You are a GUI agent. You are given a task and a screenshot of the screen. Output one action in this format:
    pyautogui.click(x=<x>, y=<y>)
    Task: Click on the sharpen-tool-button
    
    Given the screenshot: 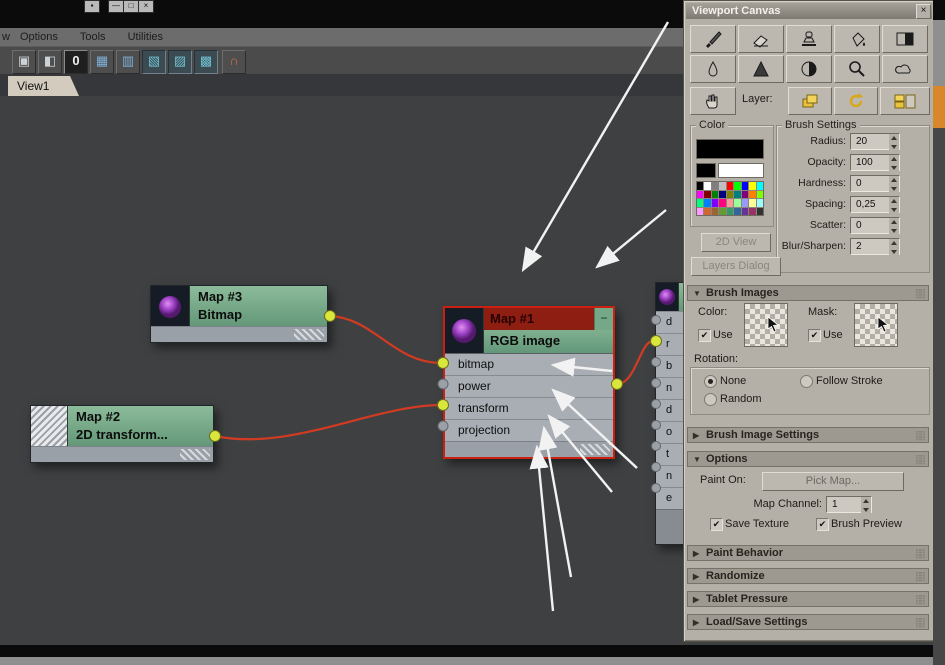 What is the action you would take?
    pyautogui.click(x=761, y=69)
    